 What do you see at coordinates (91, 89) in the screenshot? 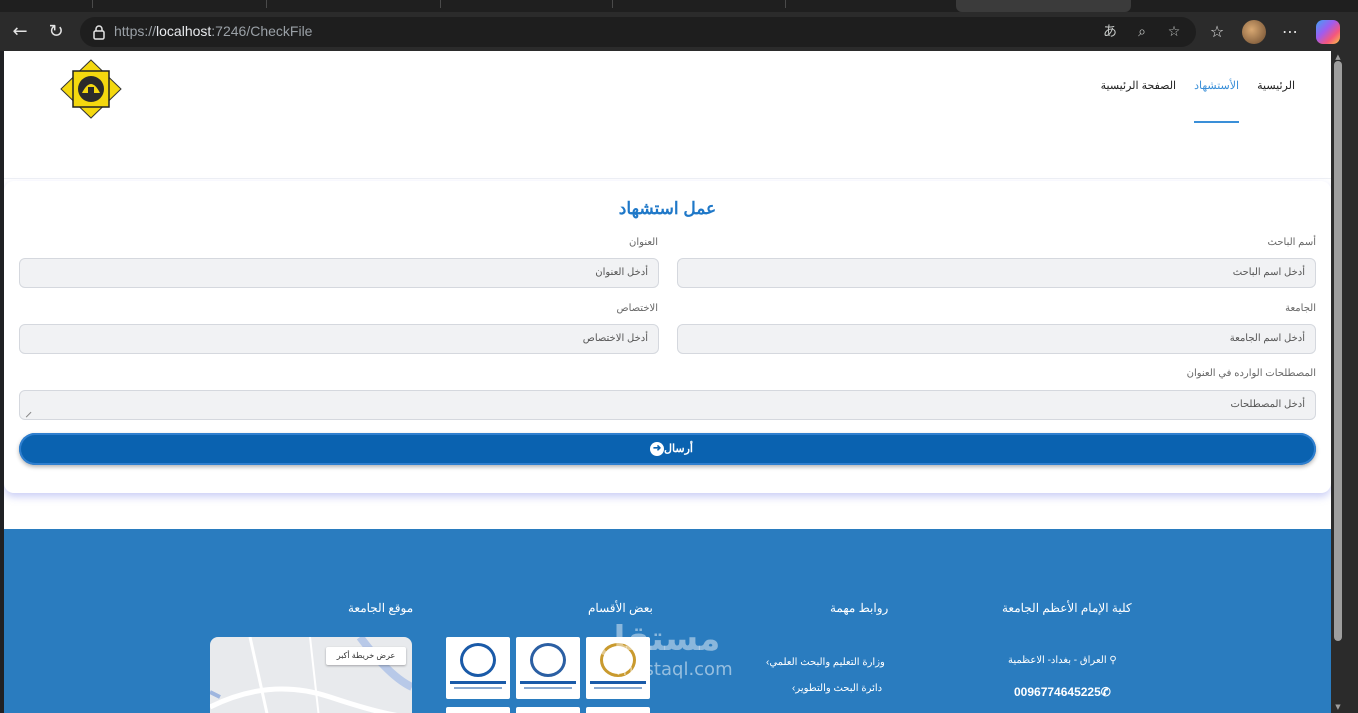
I see `college-logo` at bounding box center [91, 89].